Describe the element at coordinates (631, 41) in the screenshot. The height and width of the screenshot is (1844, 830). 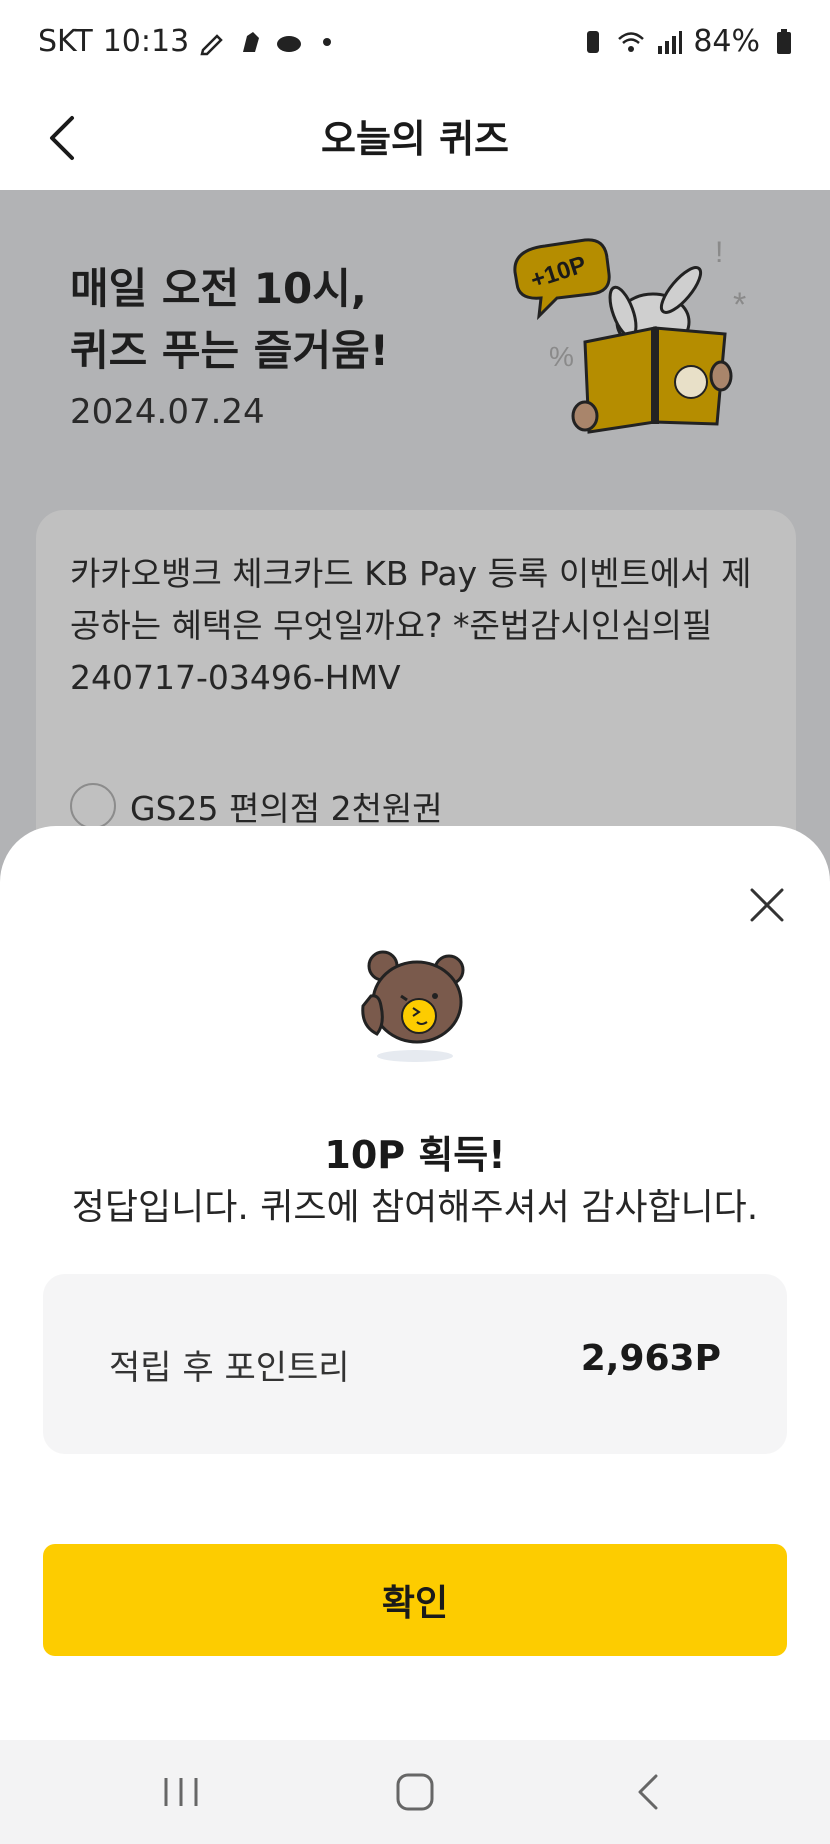
I see `wifi-icon` at that location.